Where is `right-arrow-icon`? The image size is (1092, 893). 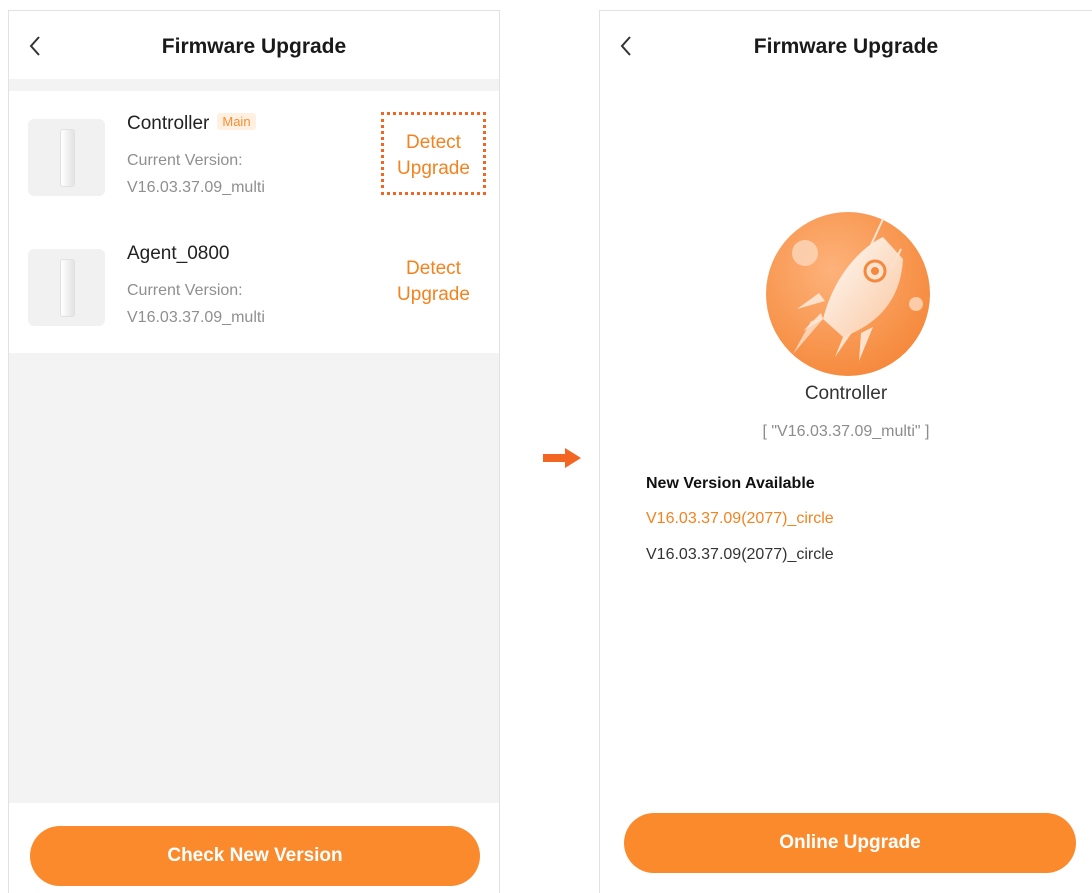 right-arrow-icon is located at coordinates (563, 458).